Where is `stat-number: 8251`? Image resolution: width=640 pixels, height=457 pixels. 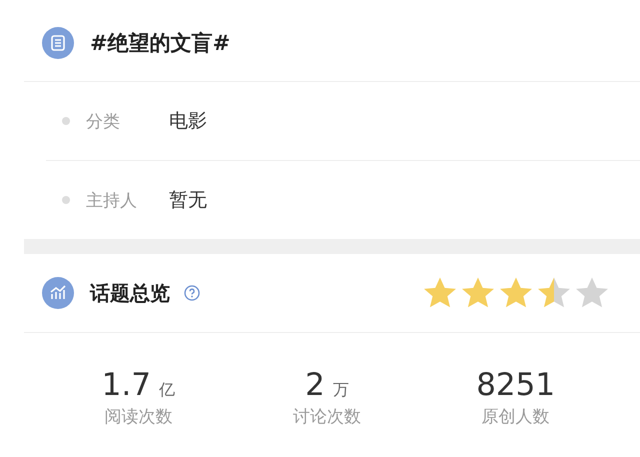
stat-number: 8251 is located at coordinates (516, 385).